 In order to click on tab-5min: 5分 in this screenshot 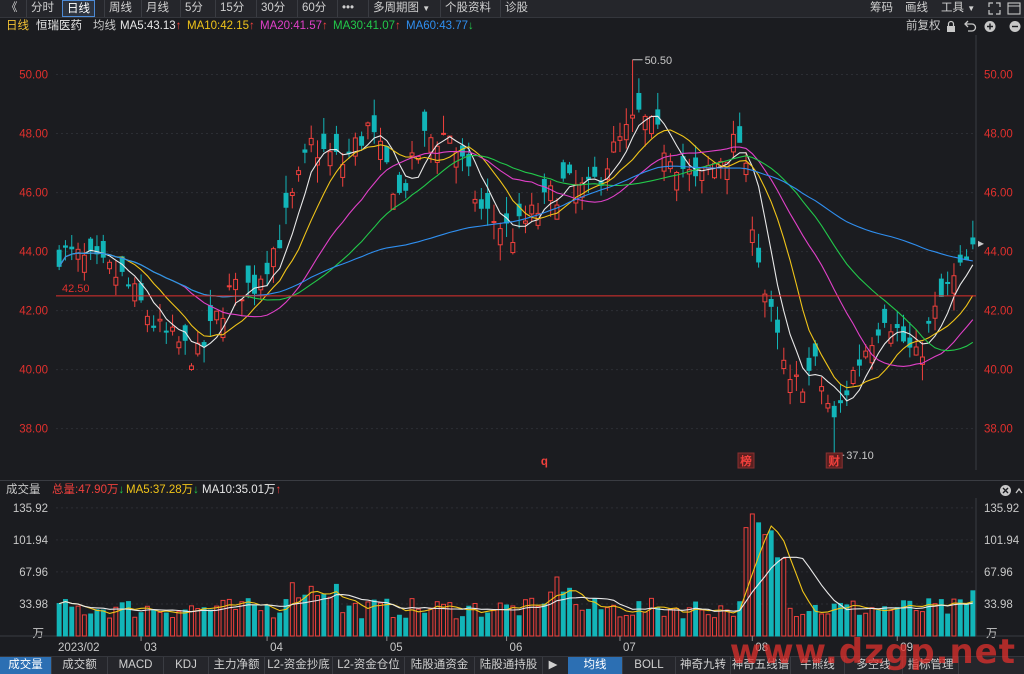, I will do `click(193, 8)`.